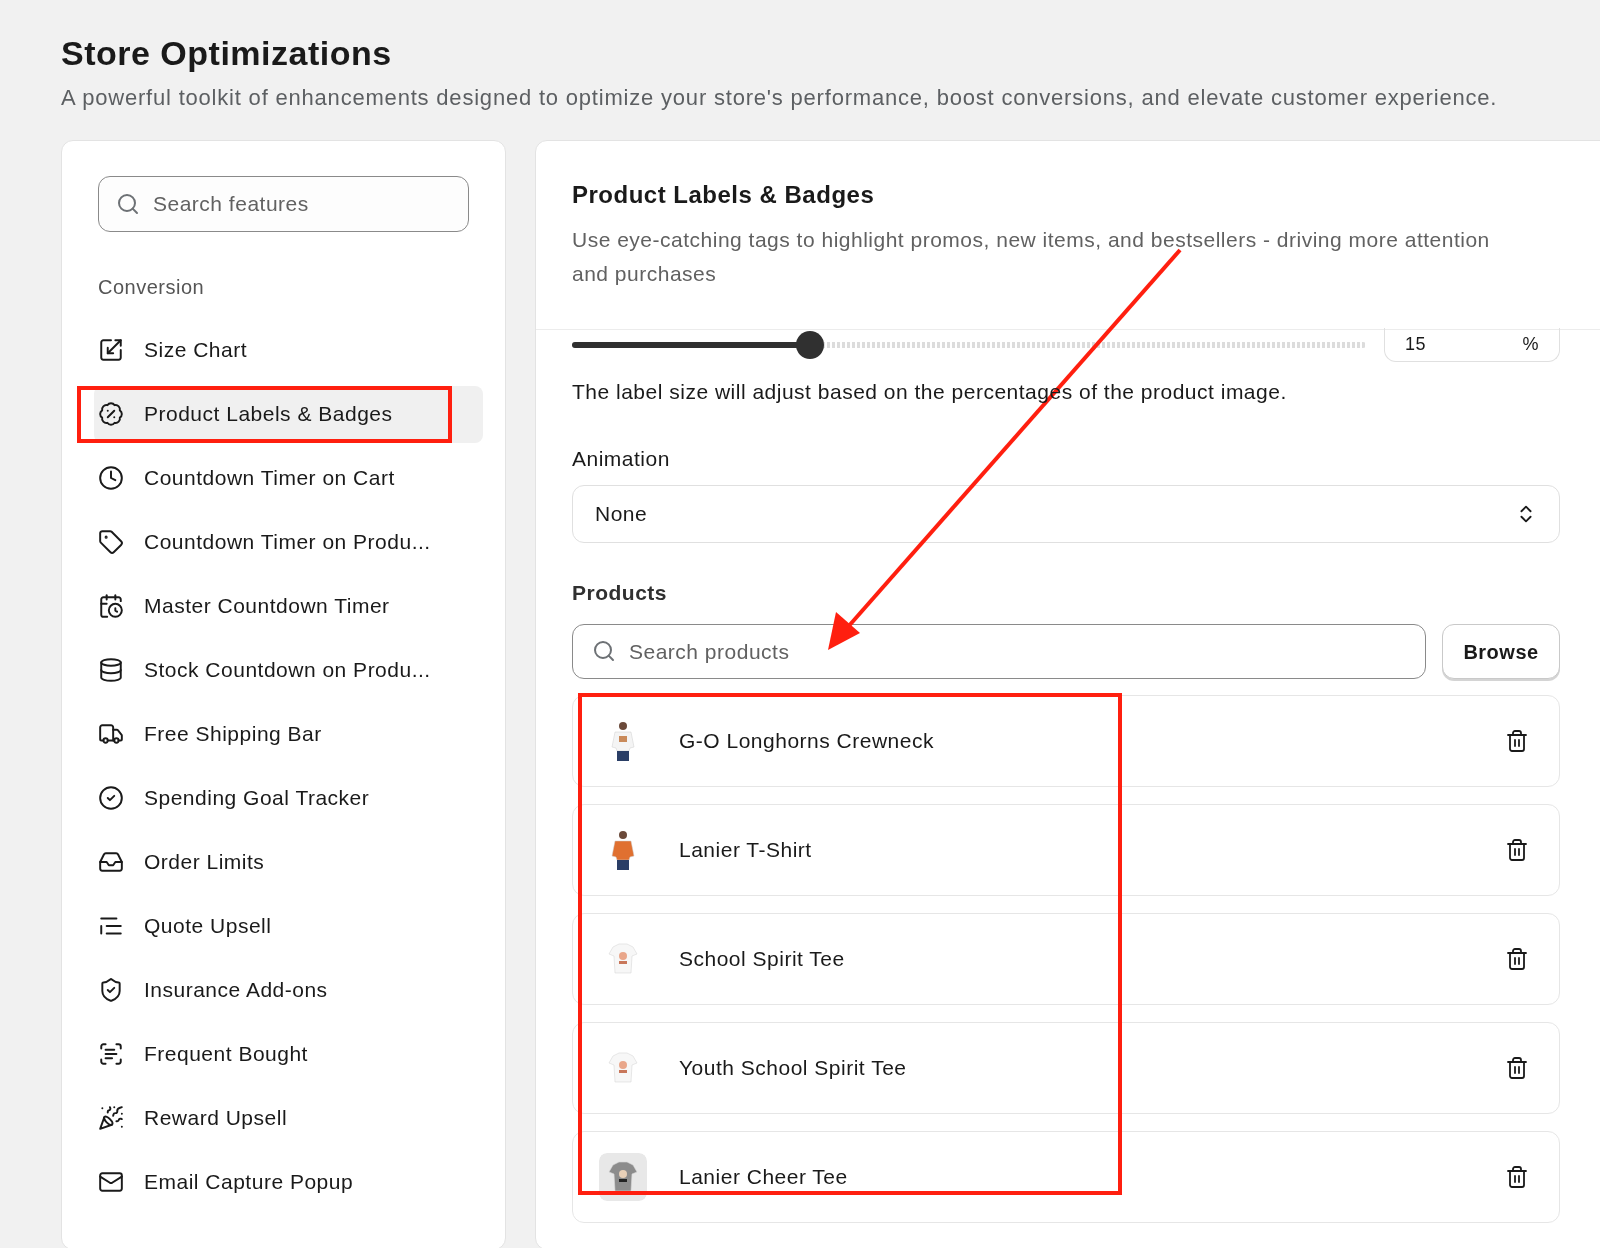  What do you see at coordinates (111, 478) in the screenshot?
I see `clock-icon` at bounding box center [111, 478].